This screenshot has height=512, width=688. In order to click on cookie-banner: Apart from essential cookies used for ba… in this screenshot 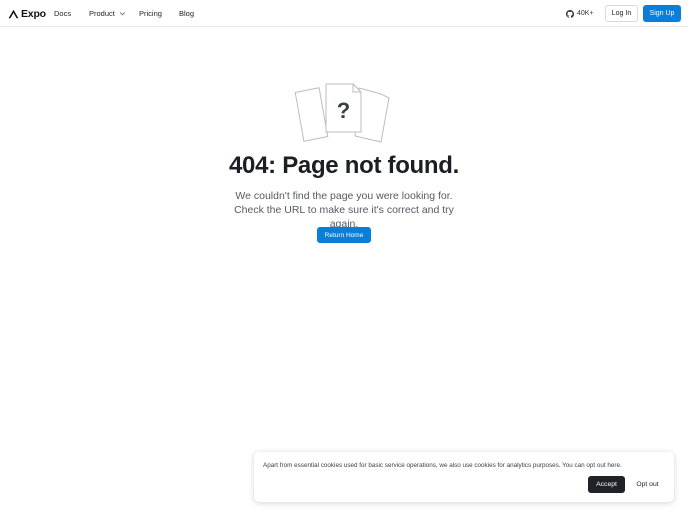, I will do `click(464, 477)`.